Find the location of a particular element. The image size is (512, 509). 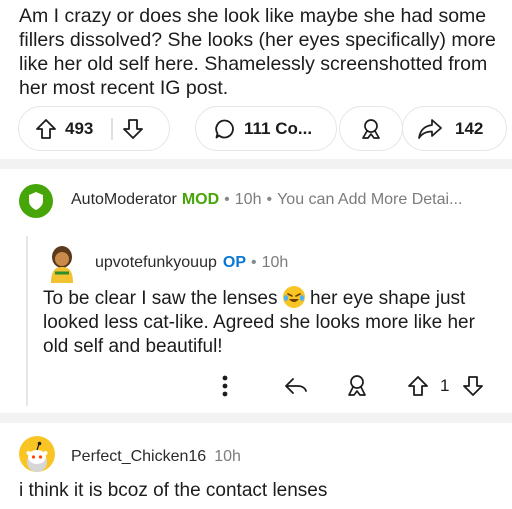

snoo-icon is located at coordinates (37, 454).